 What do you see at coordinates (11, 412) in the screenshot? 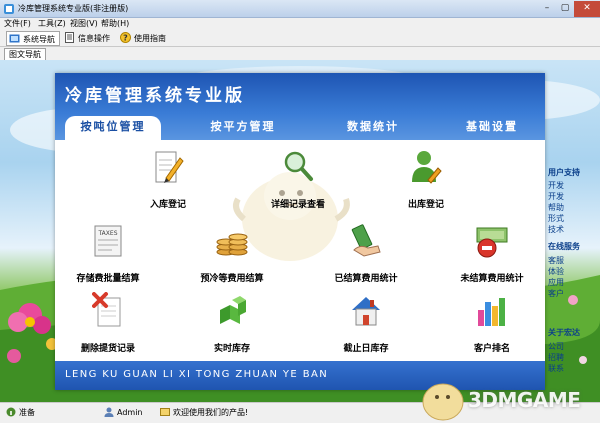
I see `status-info-icon` at bounding box center [11, 412].